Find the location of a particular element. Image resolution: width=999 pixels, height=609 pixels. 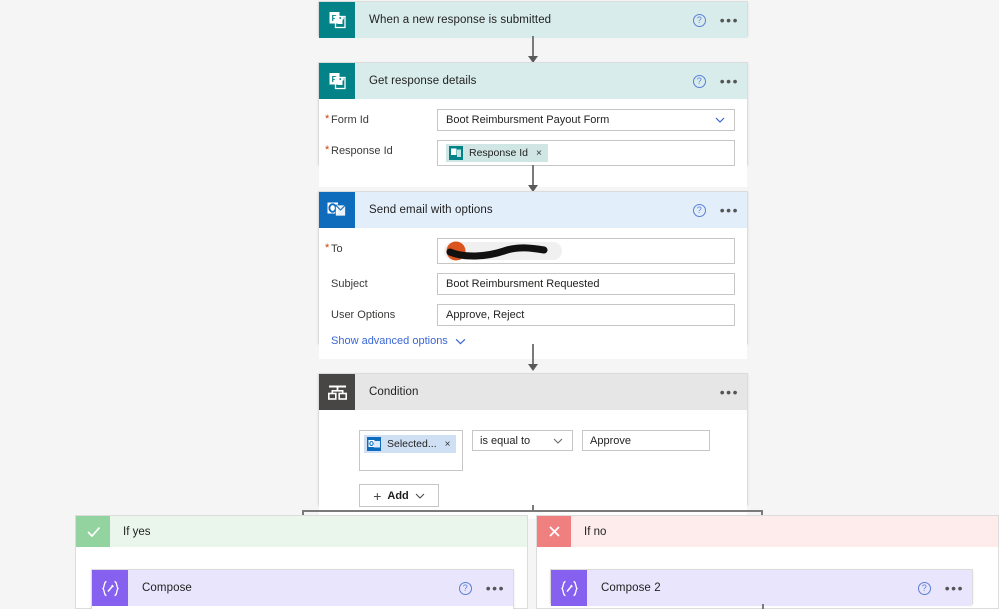

step-header: Send email with options ? ••• is located at coordinates (533, 210).